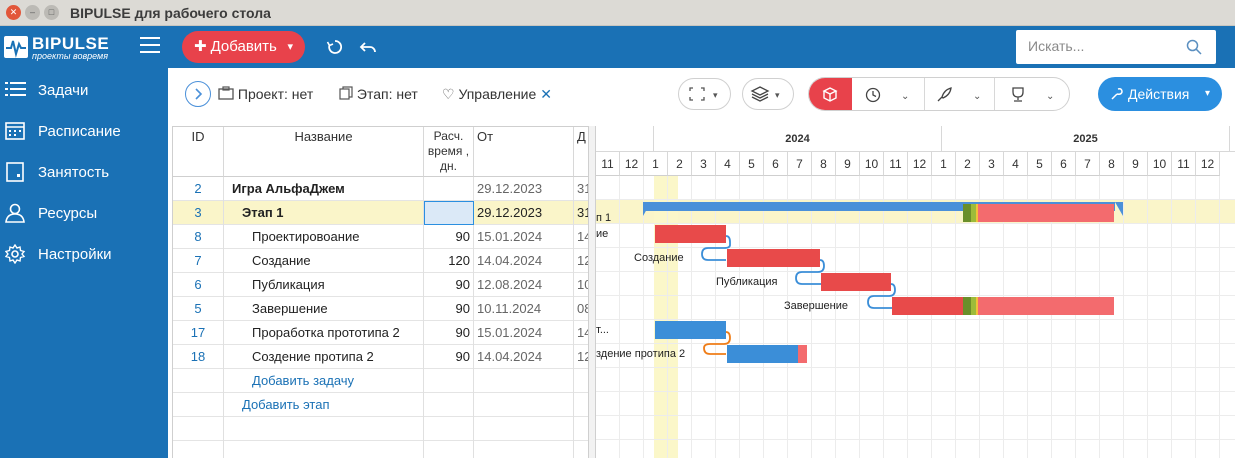 This screenshot has height=458, width=1235. I want to click on window-minimize-button: –, so click(32, 12).